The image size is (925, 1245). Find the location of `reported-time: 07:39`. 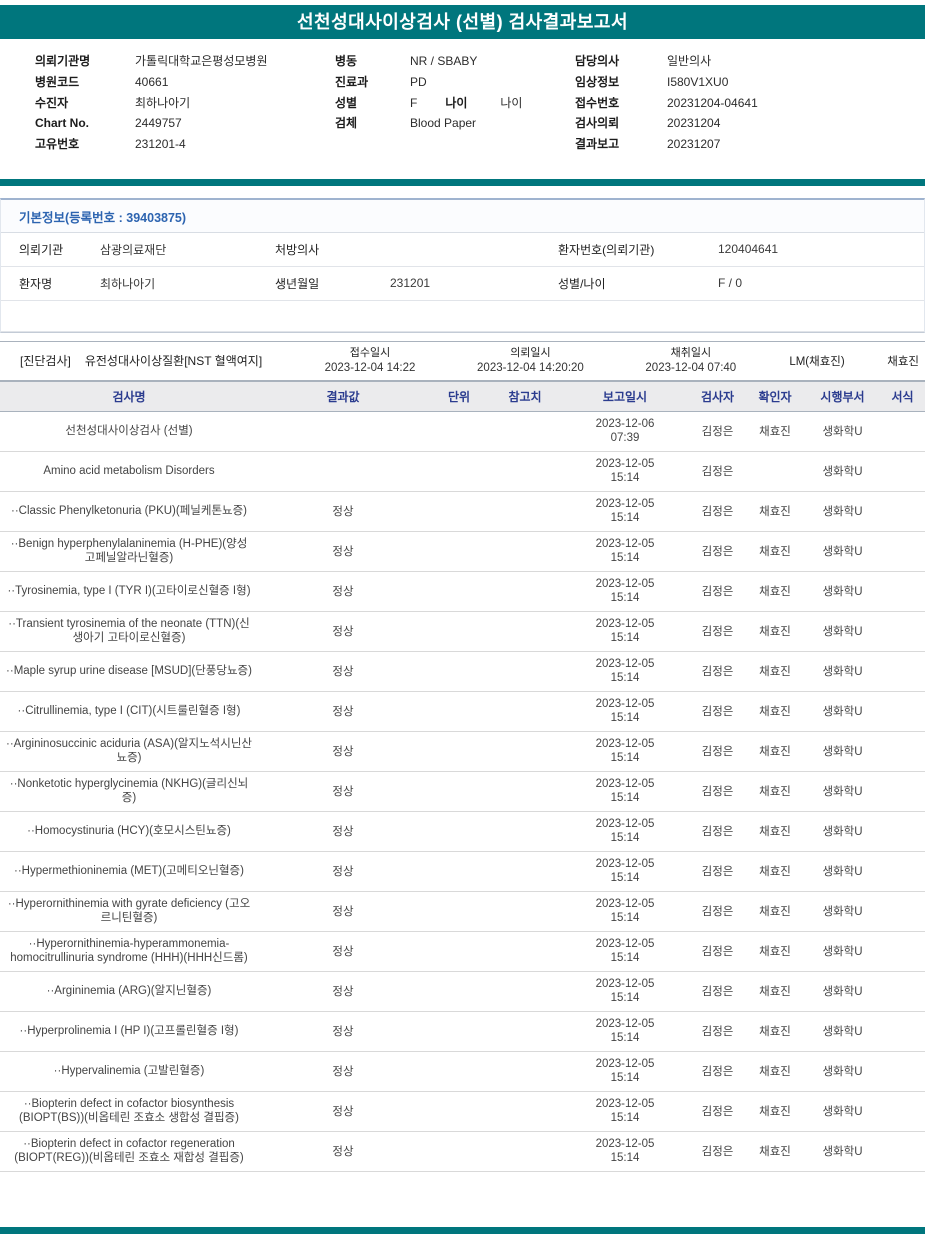

reported-time: 07:39 is located at coordinates (625, 438).